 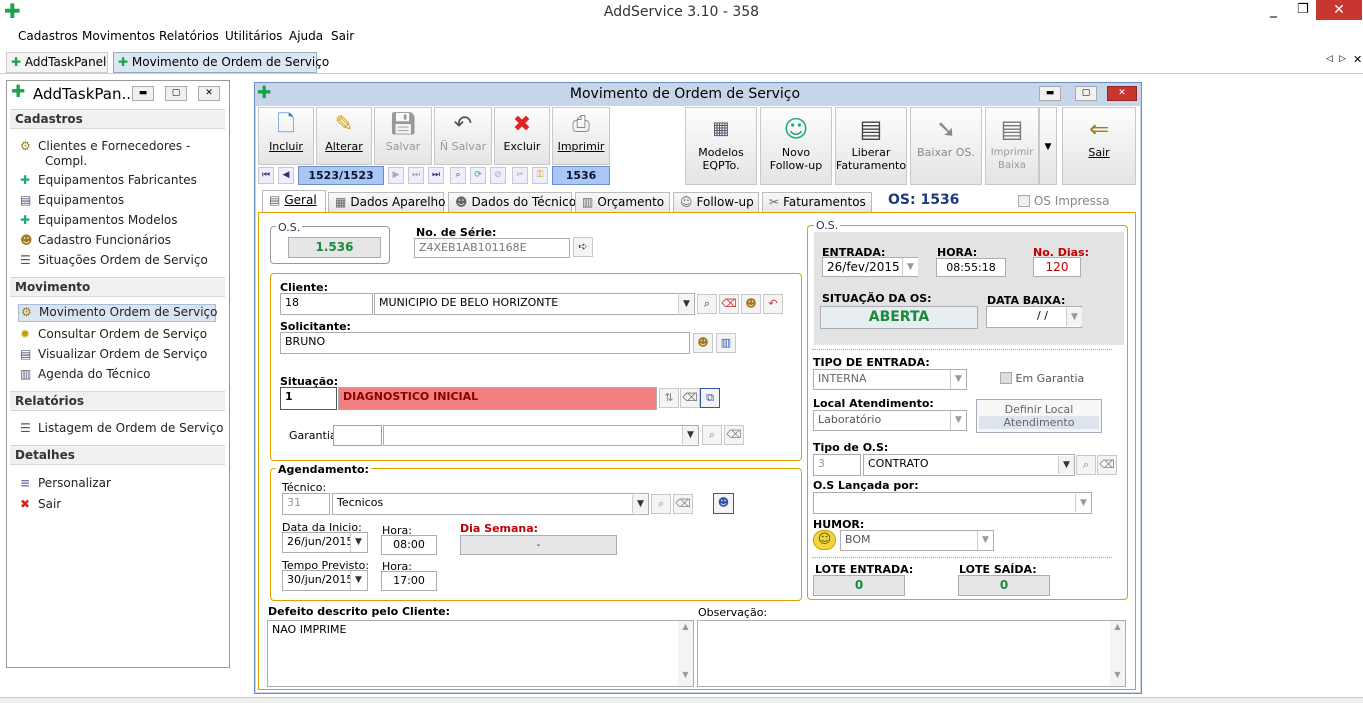 What do you see at coordinates (721, 146) in the screenshot?
I see `modelos-eqpto-button: ▦ Modelos EQPTo.` at bounding box center [721, 146].